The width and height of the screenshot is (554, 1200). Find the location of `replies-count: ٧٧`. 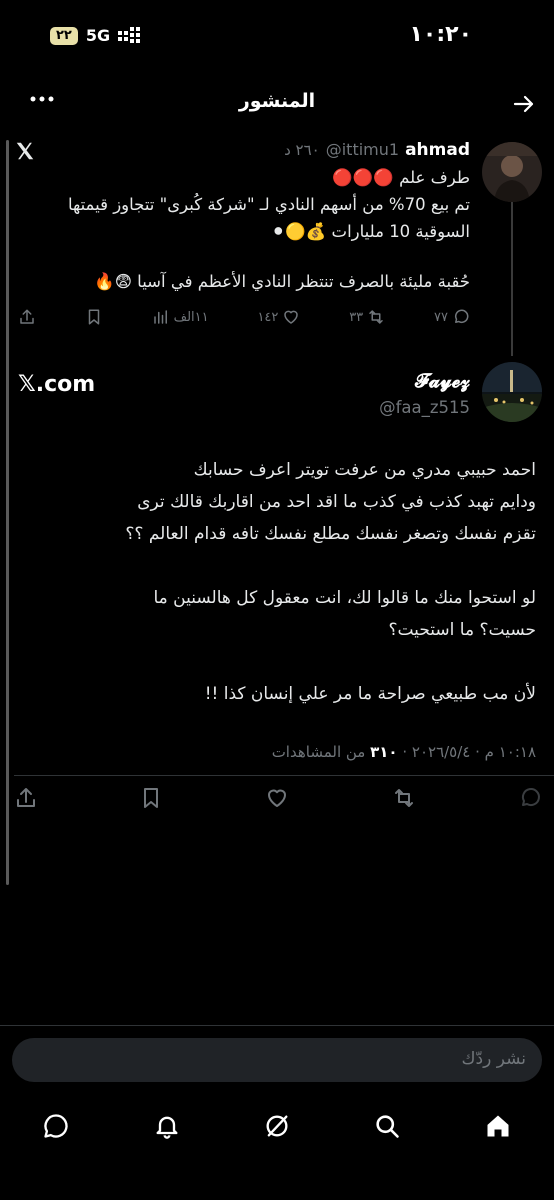

replies-count: ٧٧ is located at coordinates (440, 317).